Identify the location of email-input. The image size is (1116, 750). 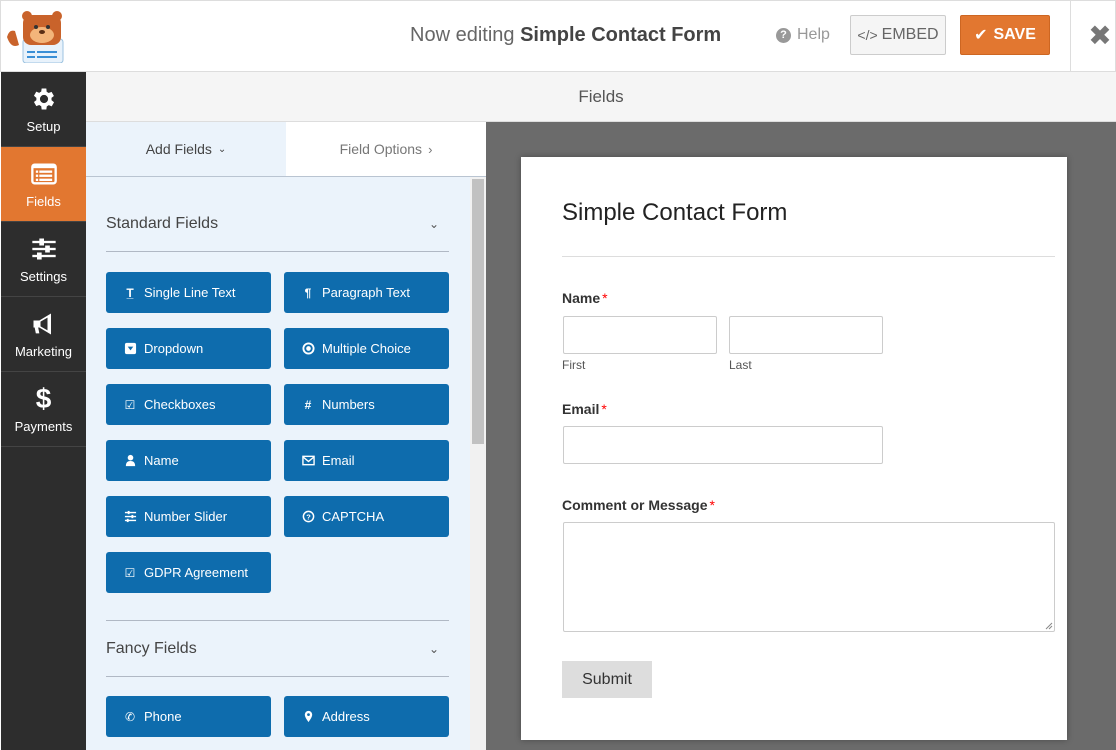
(723, 445).